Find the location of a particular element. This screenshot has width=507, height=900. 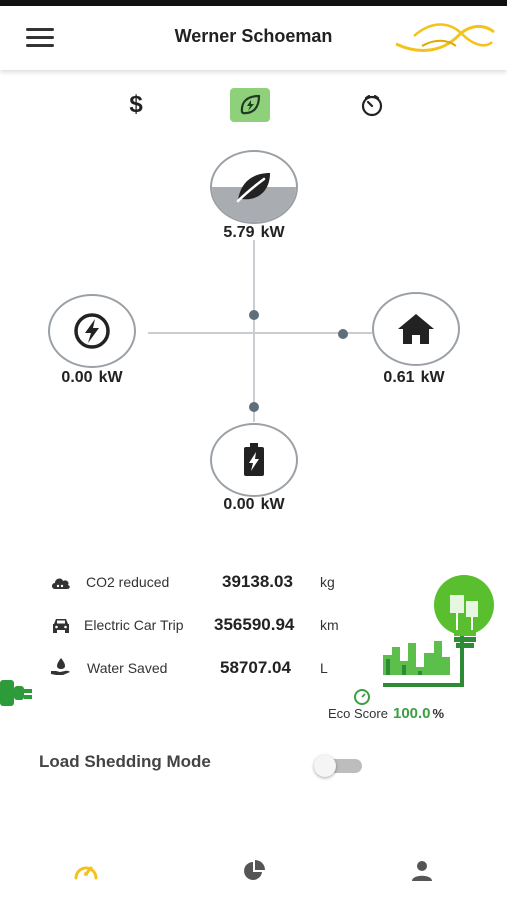

leaf-icon is located at coordinates (253, 188).